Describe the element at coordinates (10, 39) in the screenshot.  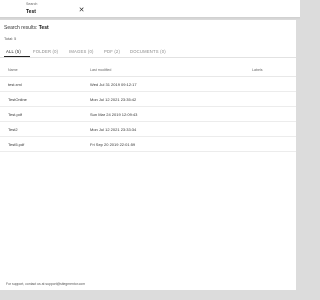
I see `results-total: Total: 5` at that location.